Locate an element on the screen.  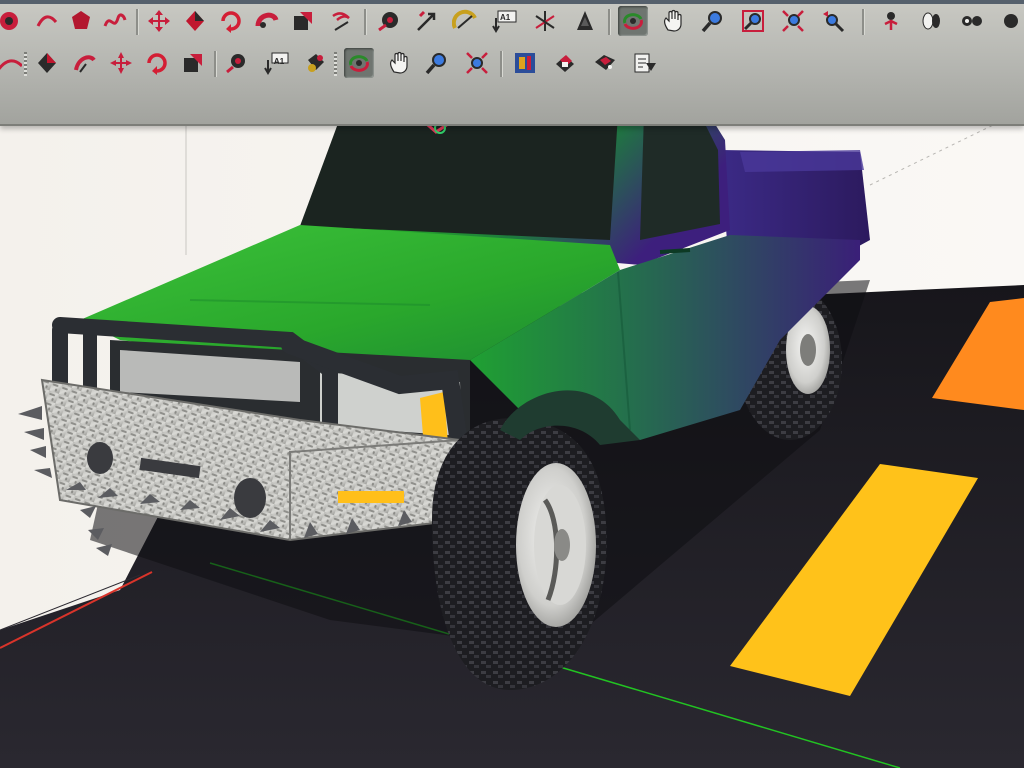
look-around-icon is located at coordinates (972, 21).